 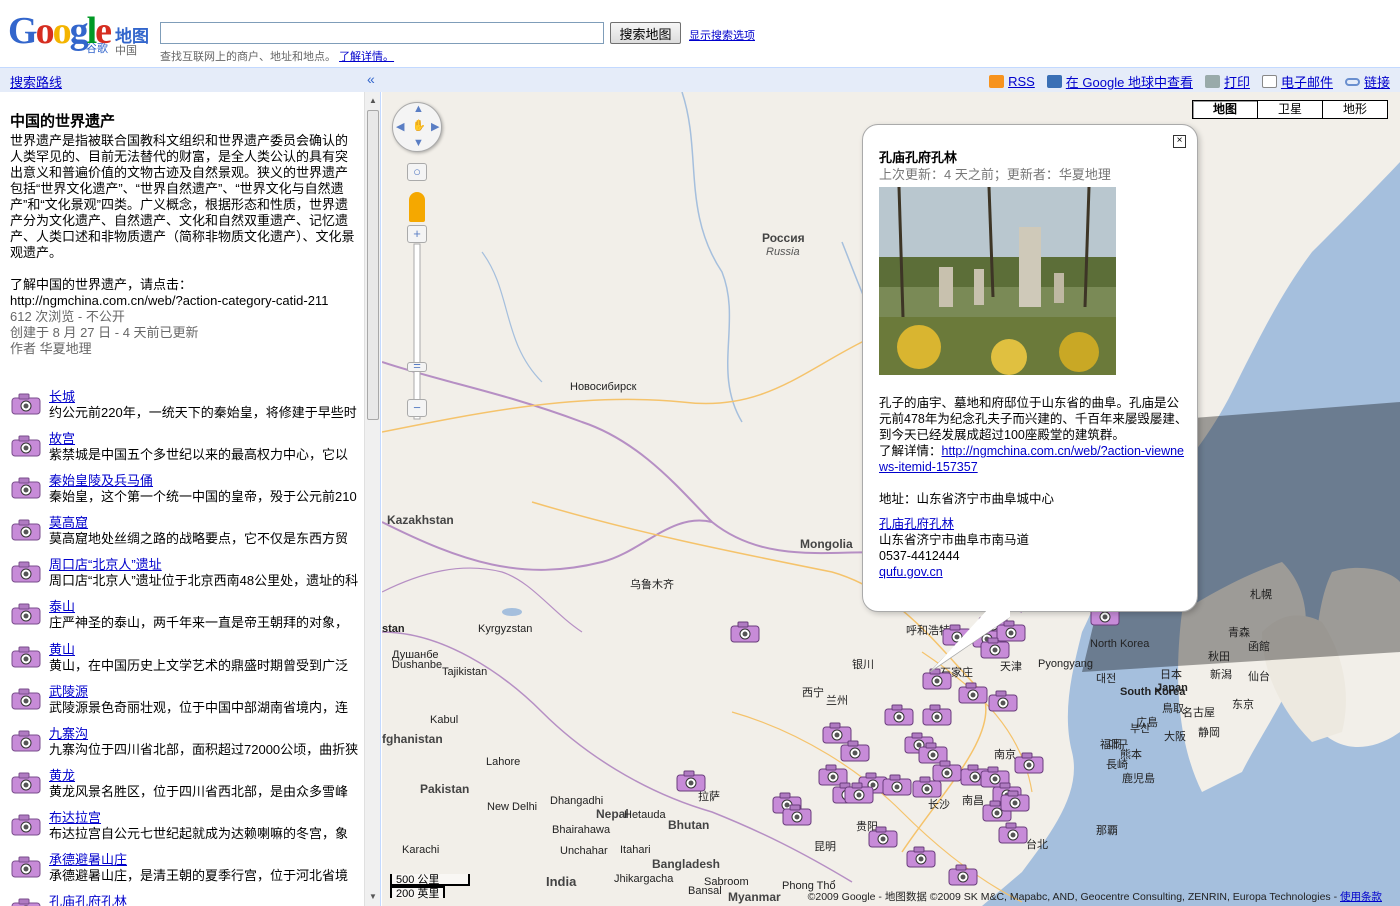 I want to click on zoom-in-icon: +, so click(x=417, y=234).